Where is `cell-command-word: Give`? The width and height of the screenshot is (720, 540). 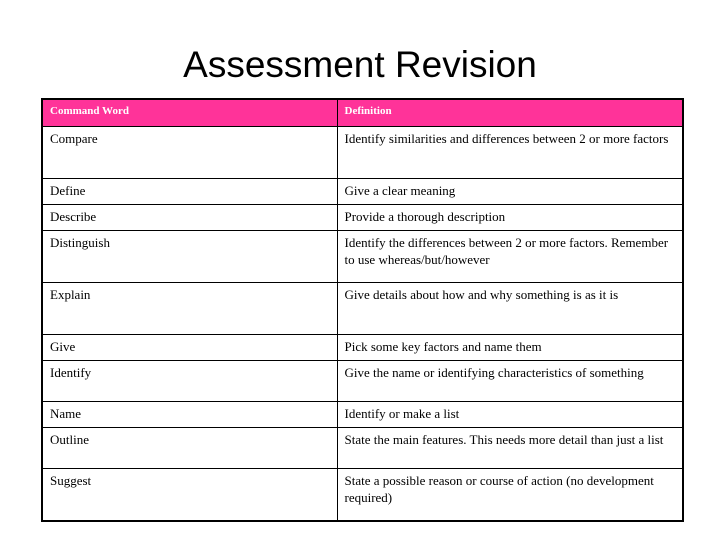
cell-command-word: Give is located at coordinates (189, 347).